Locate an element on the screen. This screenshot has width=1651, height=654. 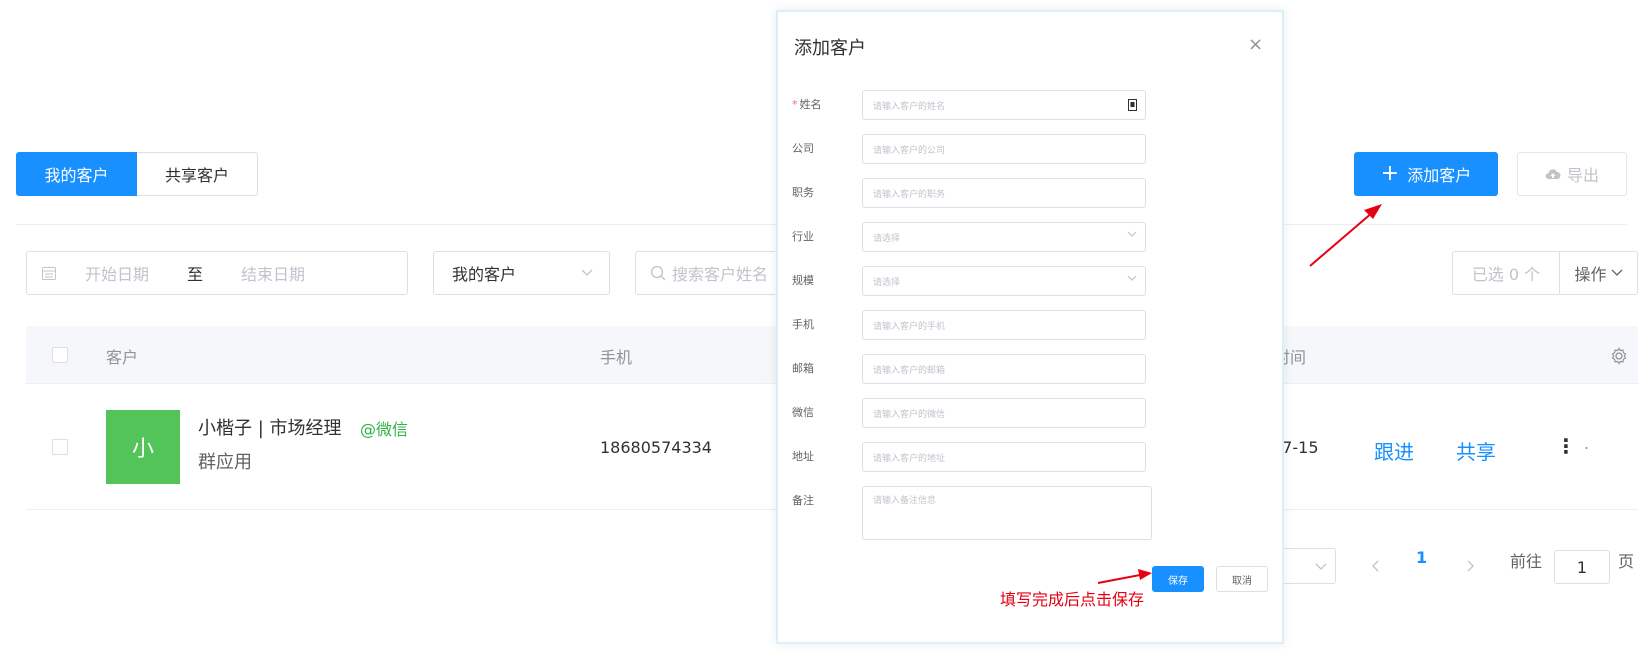
remark-textarea: 请输入备注信息 is located at coordinates (1007, 513).